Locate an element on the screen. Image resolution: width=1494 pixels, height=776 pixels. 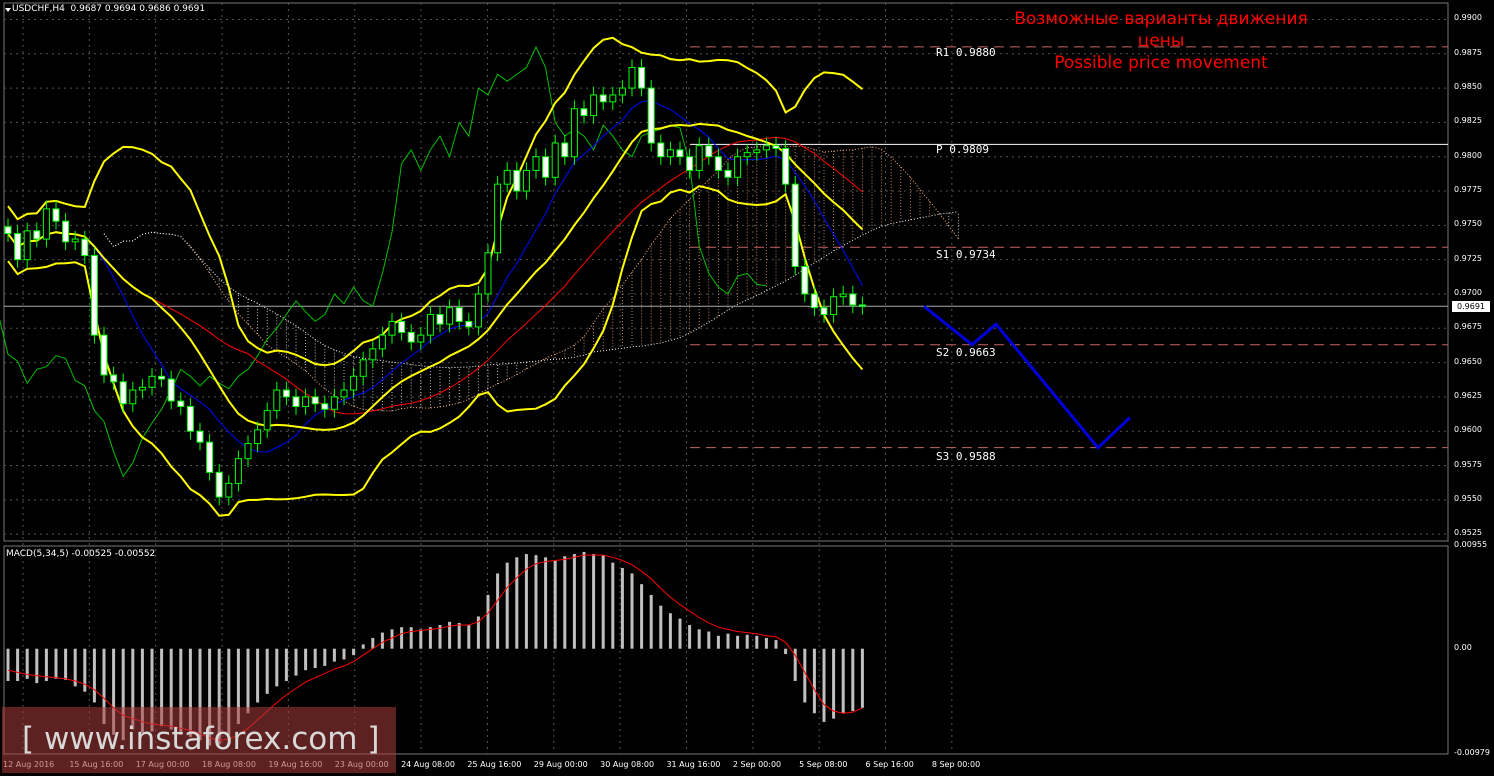
y-tick-label: 0.9525 is located at coordinates (1468, 533).